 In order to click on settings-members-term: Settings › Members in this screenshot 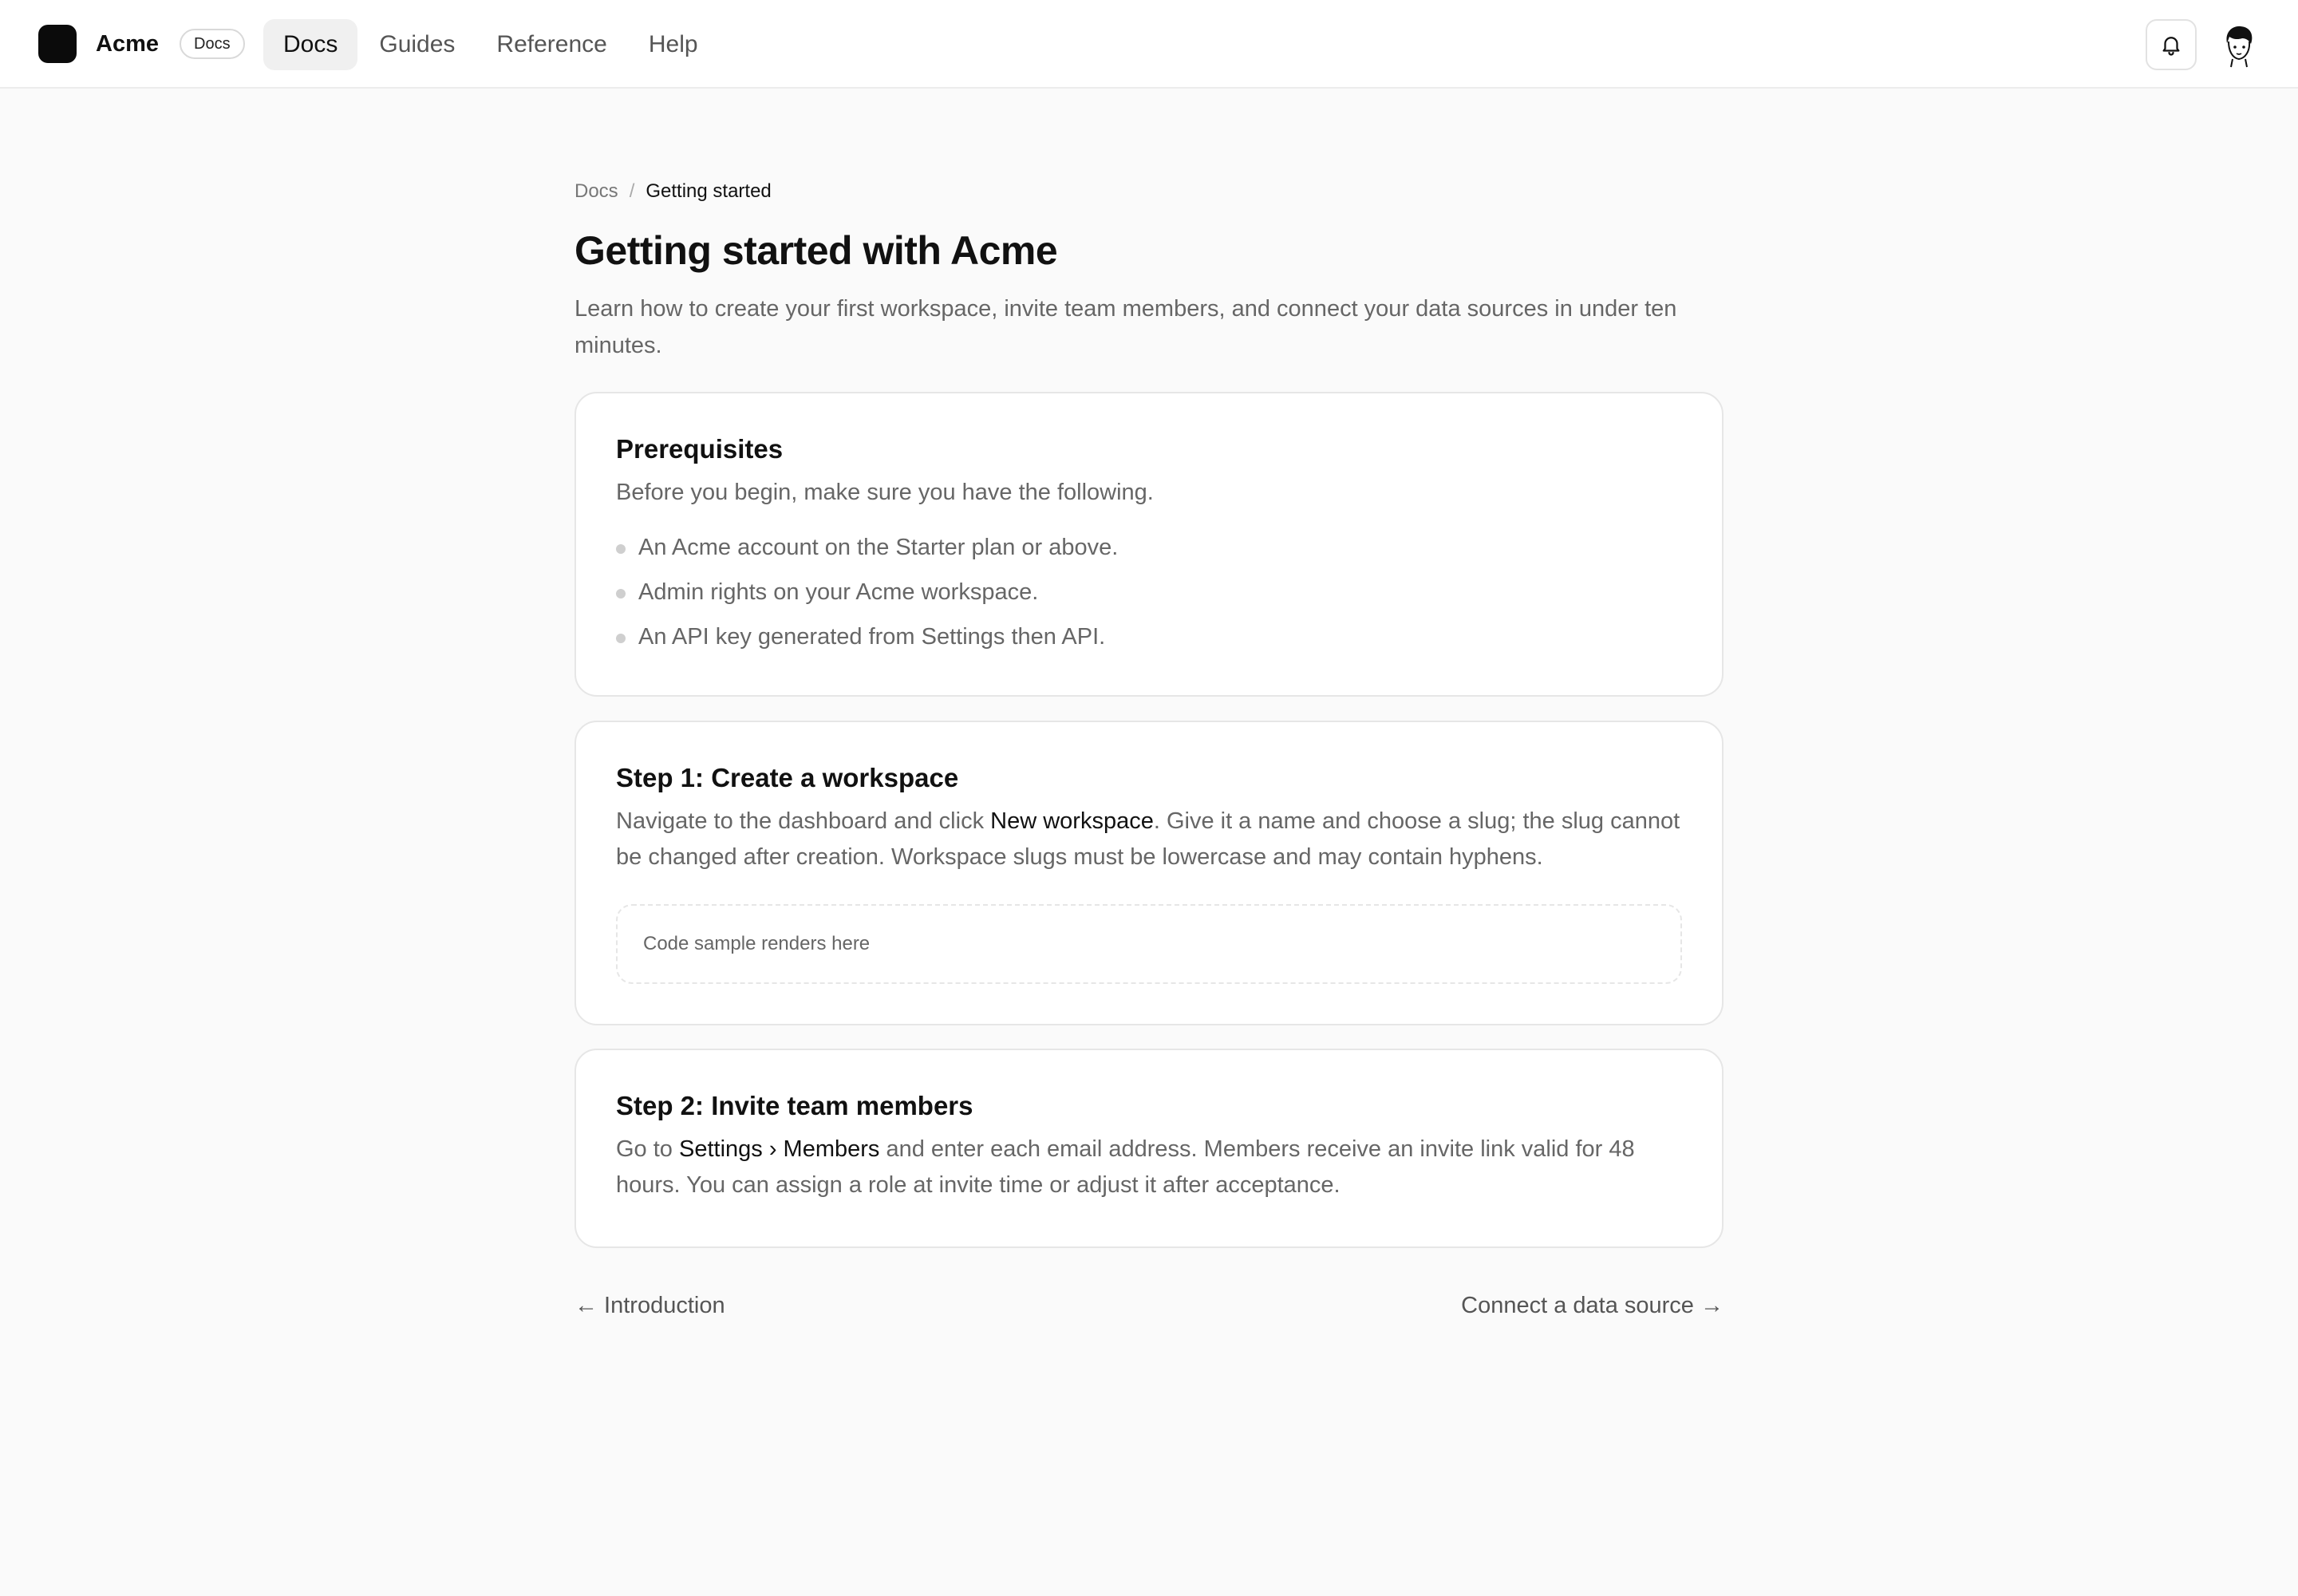, I will do `click(780, 1149)`.